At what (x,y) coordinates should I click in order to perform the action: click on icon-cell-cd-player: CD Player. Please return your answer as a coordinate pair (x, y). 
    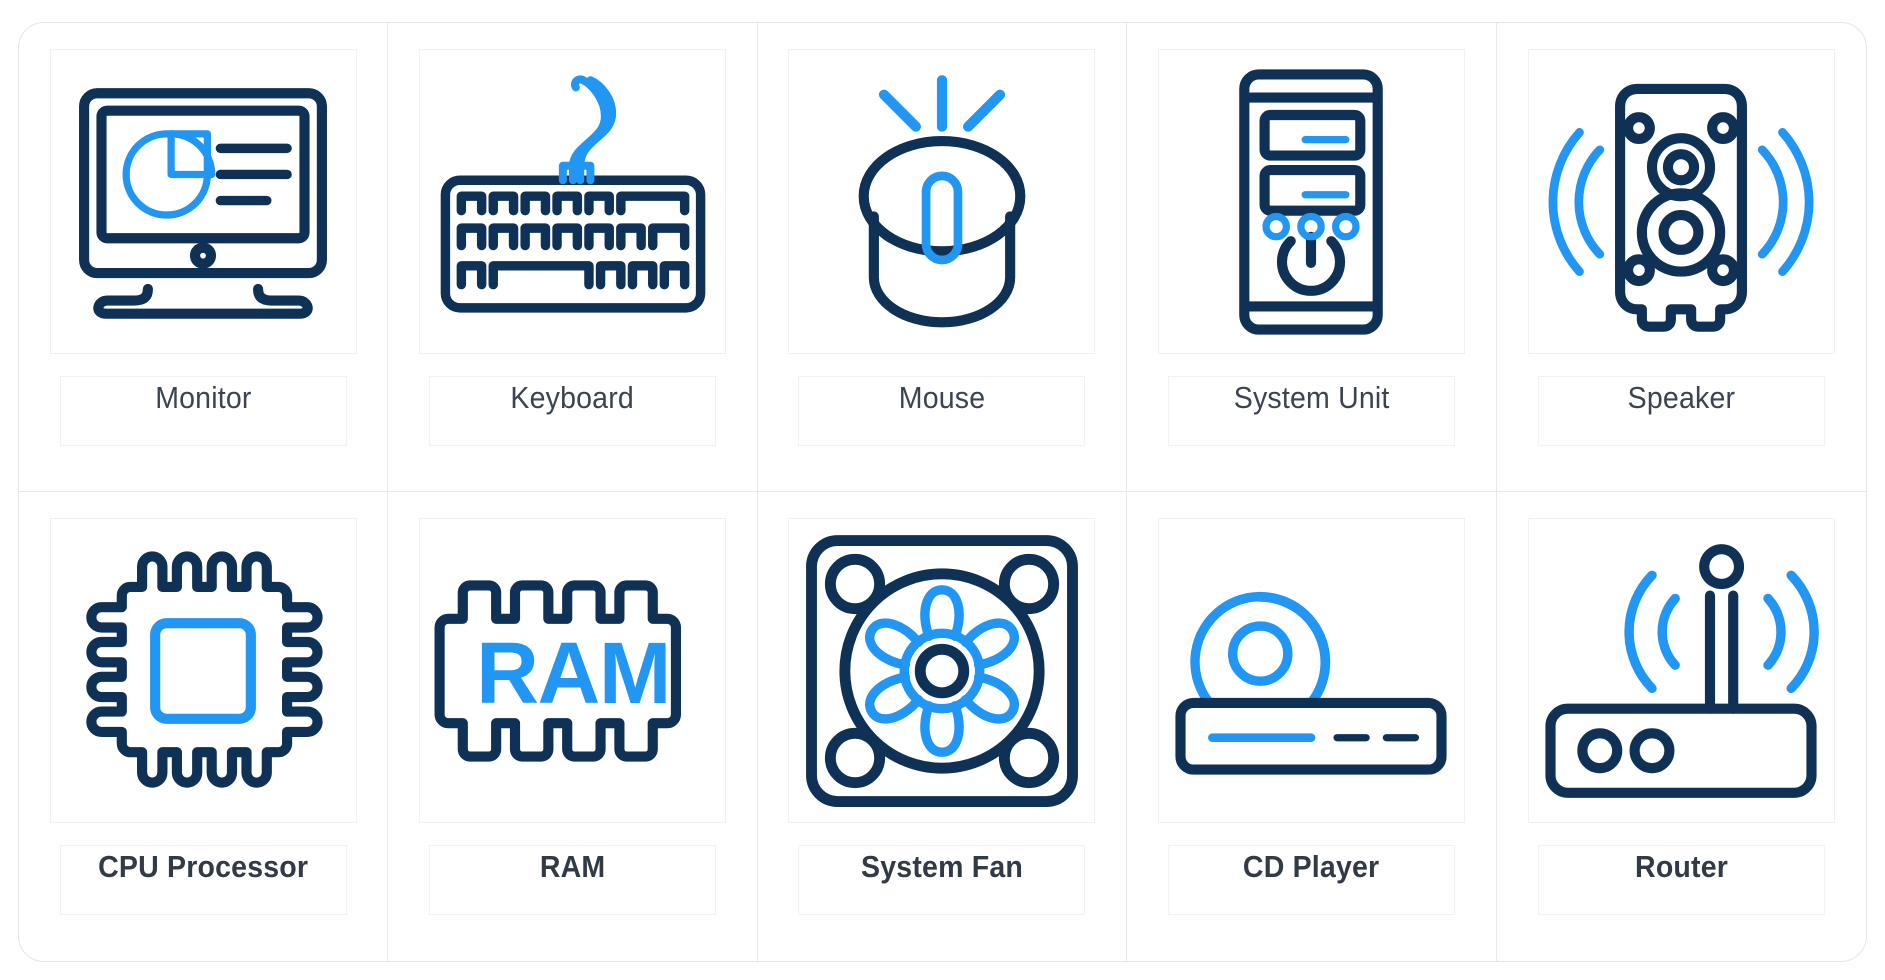
    Looking at the image, I should click on (1312, 726).